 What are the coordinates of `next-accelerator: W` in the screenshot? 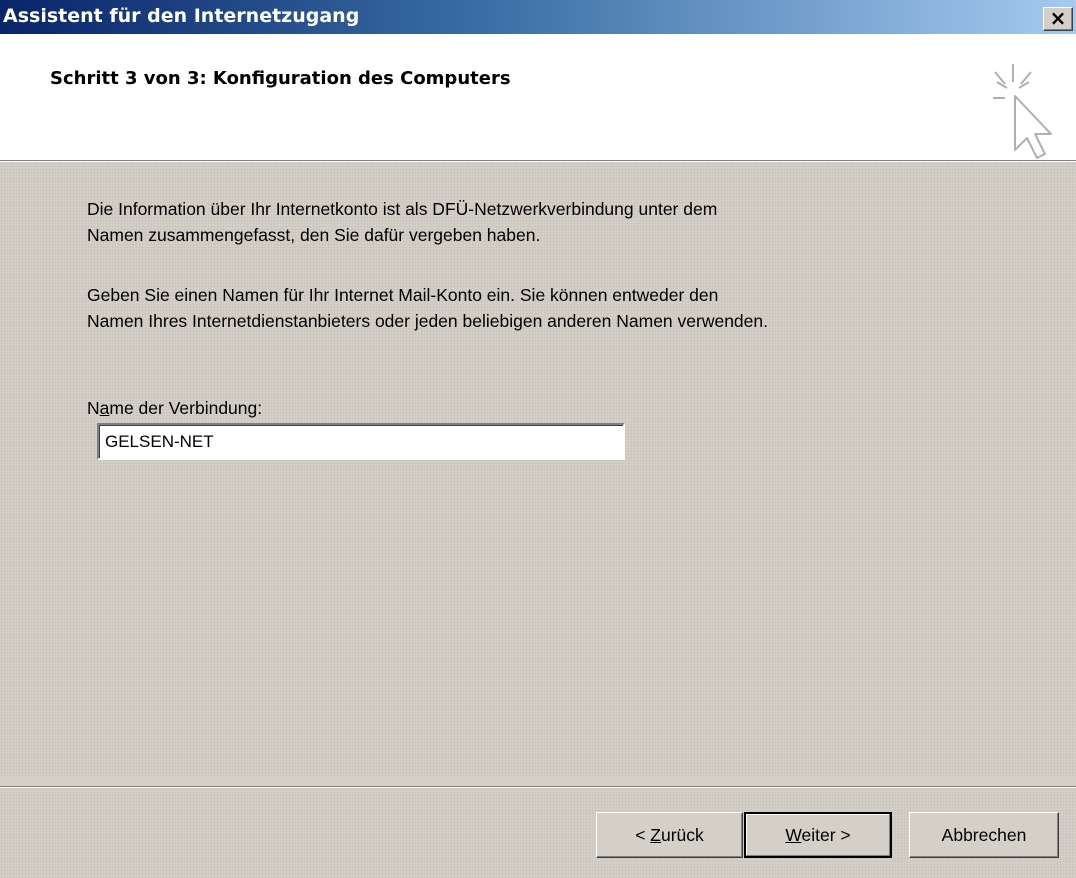 It's located at (793, 835).